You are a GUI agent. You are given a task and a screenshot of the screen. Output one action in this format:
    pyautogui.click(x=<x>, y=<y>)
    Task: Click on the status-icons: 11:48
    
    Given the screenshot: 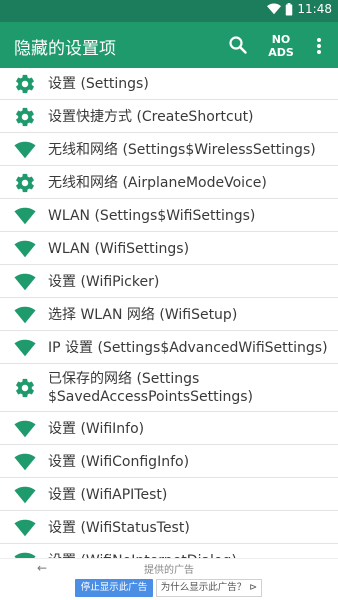 What is the action you would take?
    pyautogui.click(x=299, y=9)
    